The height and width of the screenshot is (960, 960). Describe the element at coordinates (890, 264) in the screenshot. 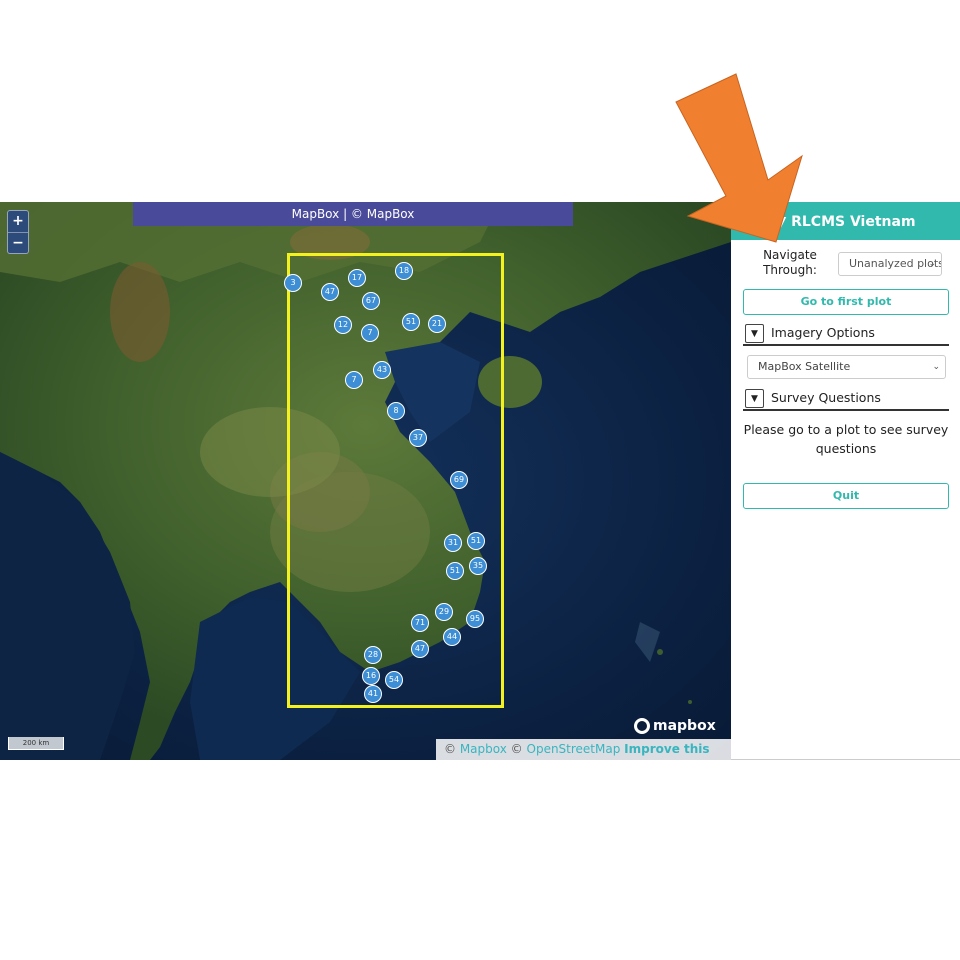

I see `navigate-select: Unanalyzed plots ⌄` at that location.